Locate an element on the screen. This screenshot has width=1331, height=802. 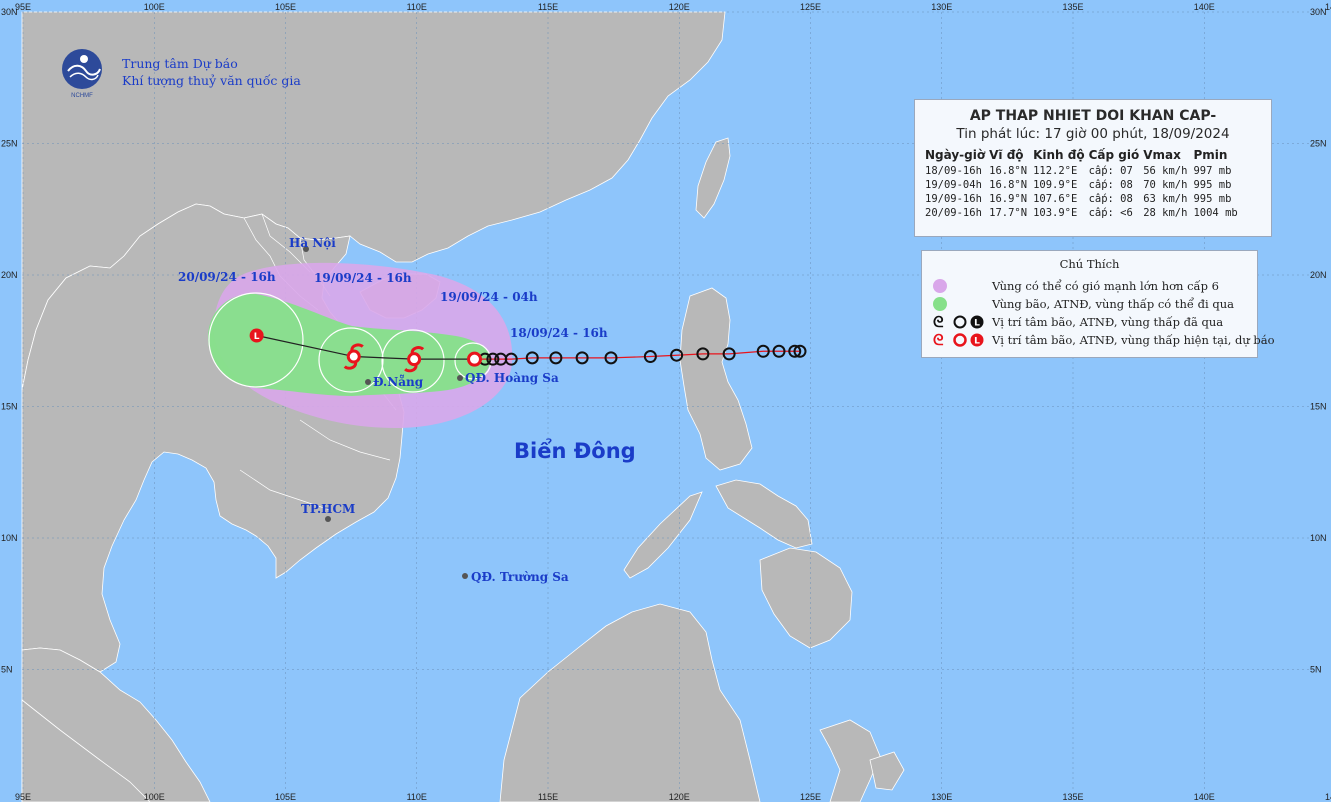
cell: 16.9°N is located at coordinates (1008, 199).